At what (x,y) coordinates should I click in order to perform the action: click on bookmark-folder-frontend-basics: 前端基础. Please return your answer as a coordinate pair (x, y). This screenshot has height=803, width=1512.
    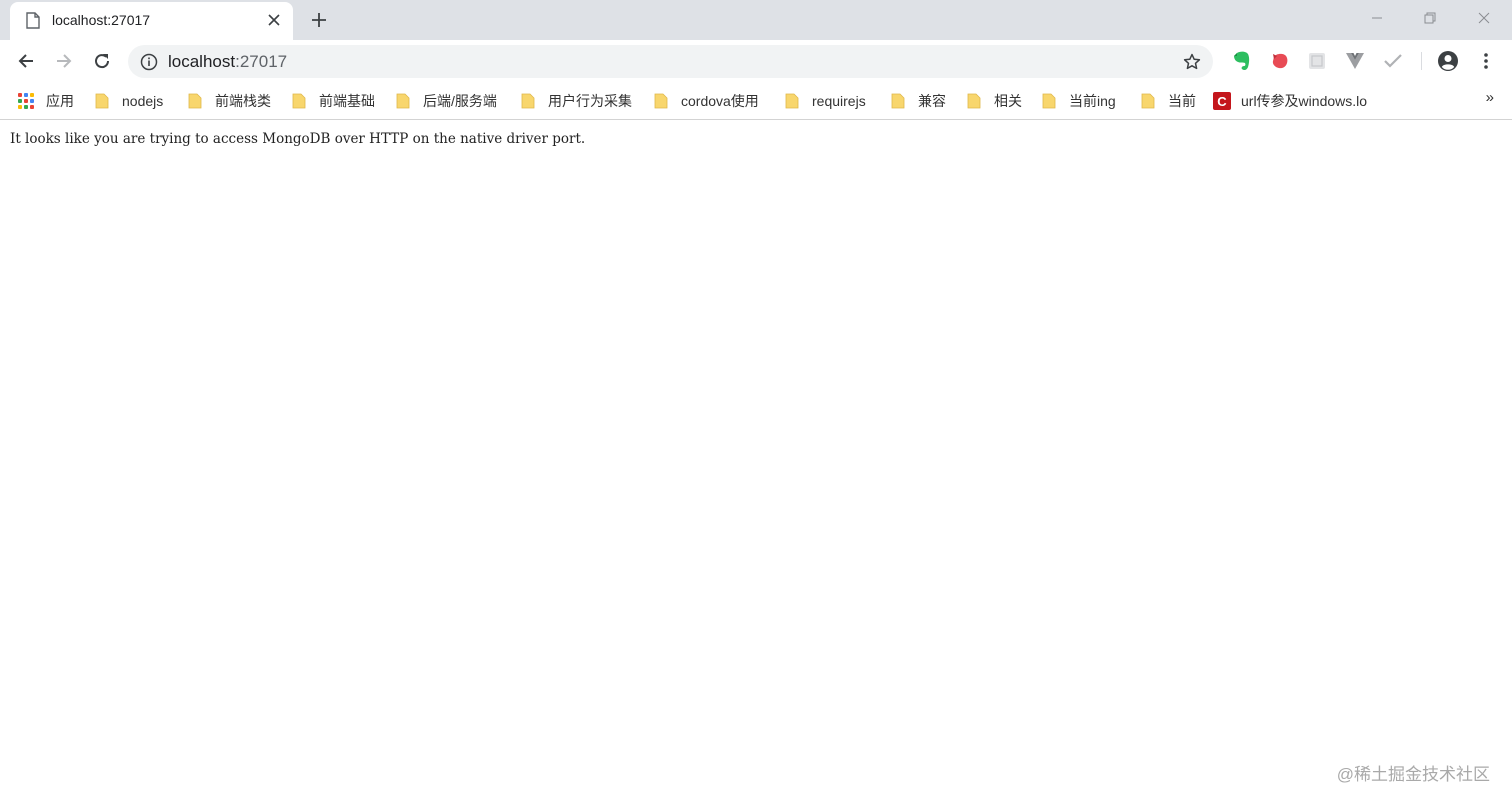
    Looking at the image, I should click on (333, 101).